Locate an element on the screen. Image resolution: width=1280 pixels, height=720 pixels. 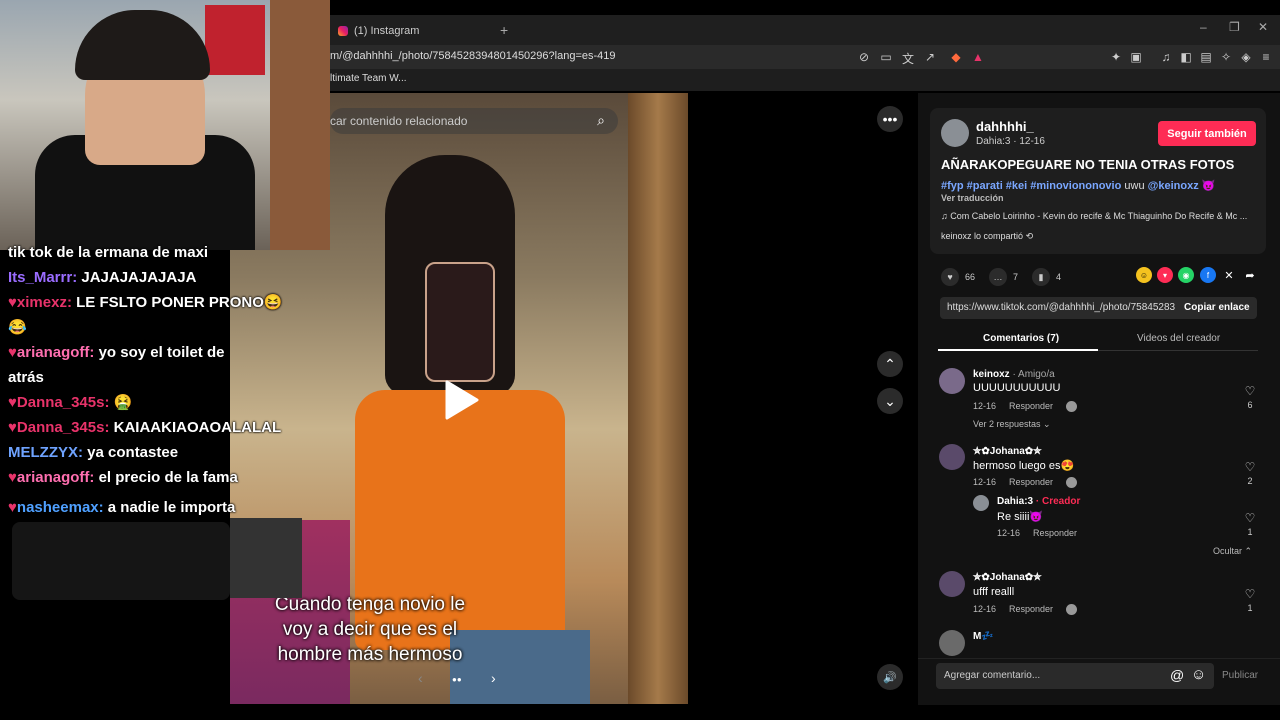
share-icon: ↗ is located at coordinates (930, 57).